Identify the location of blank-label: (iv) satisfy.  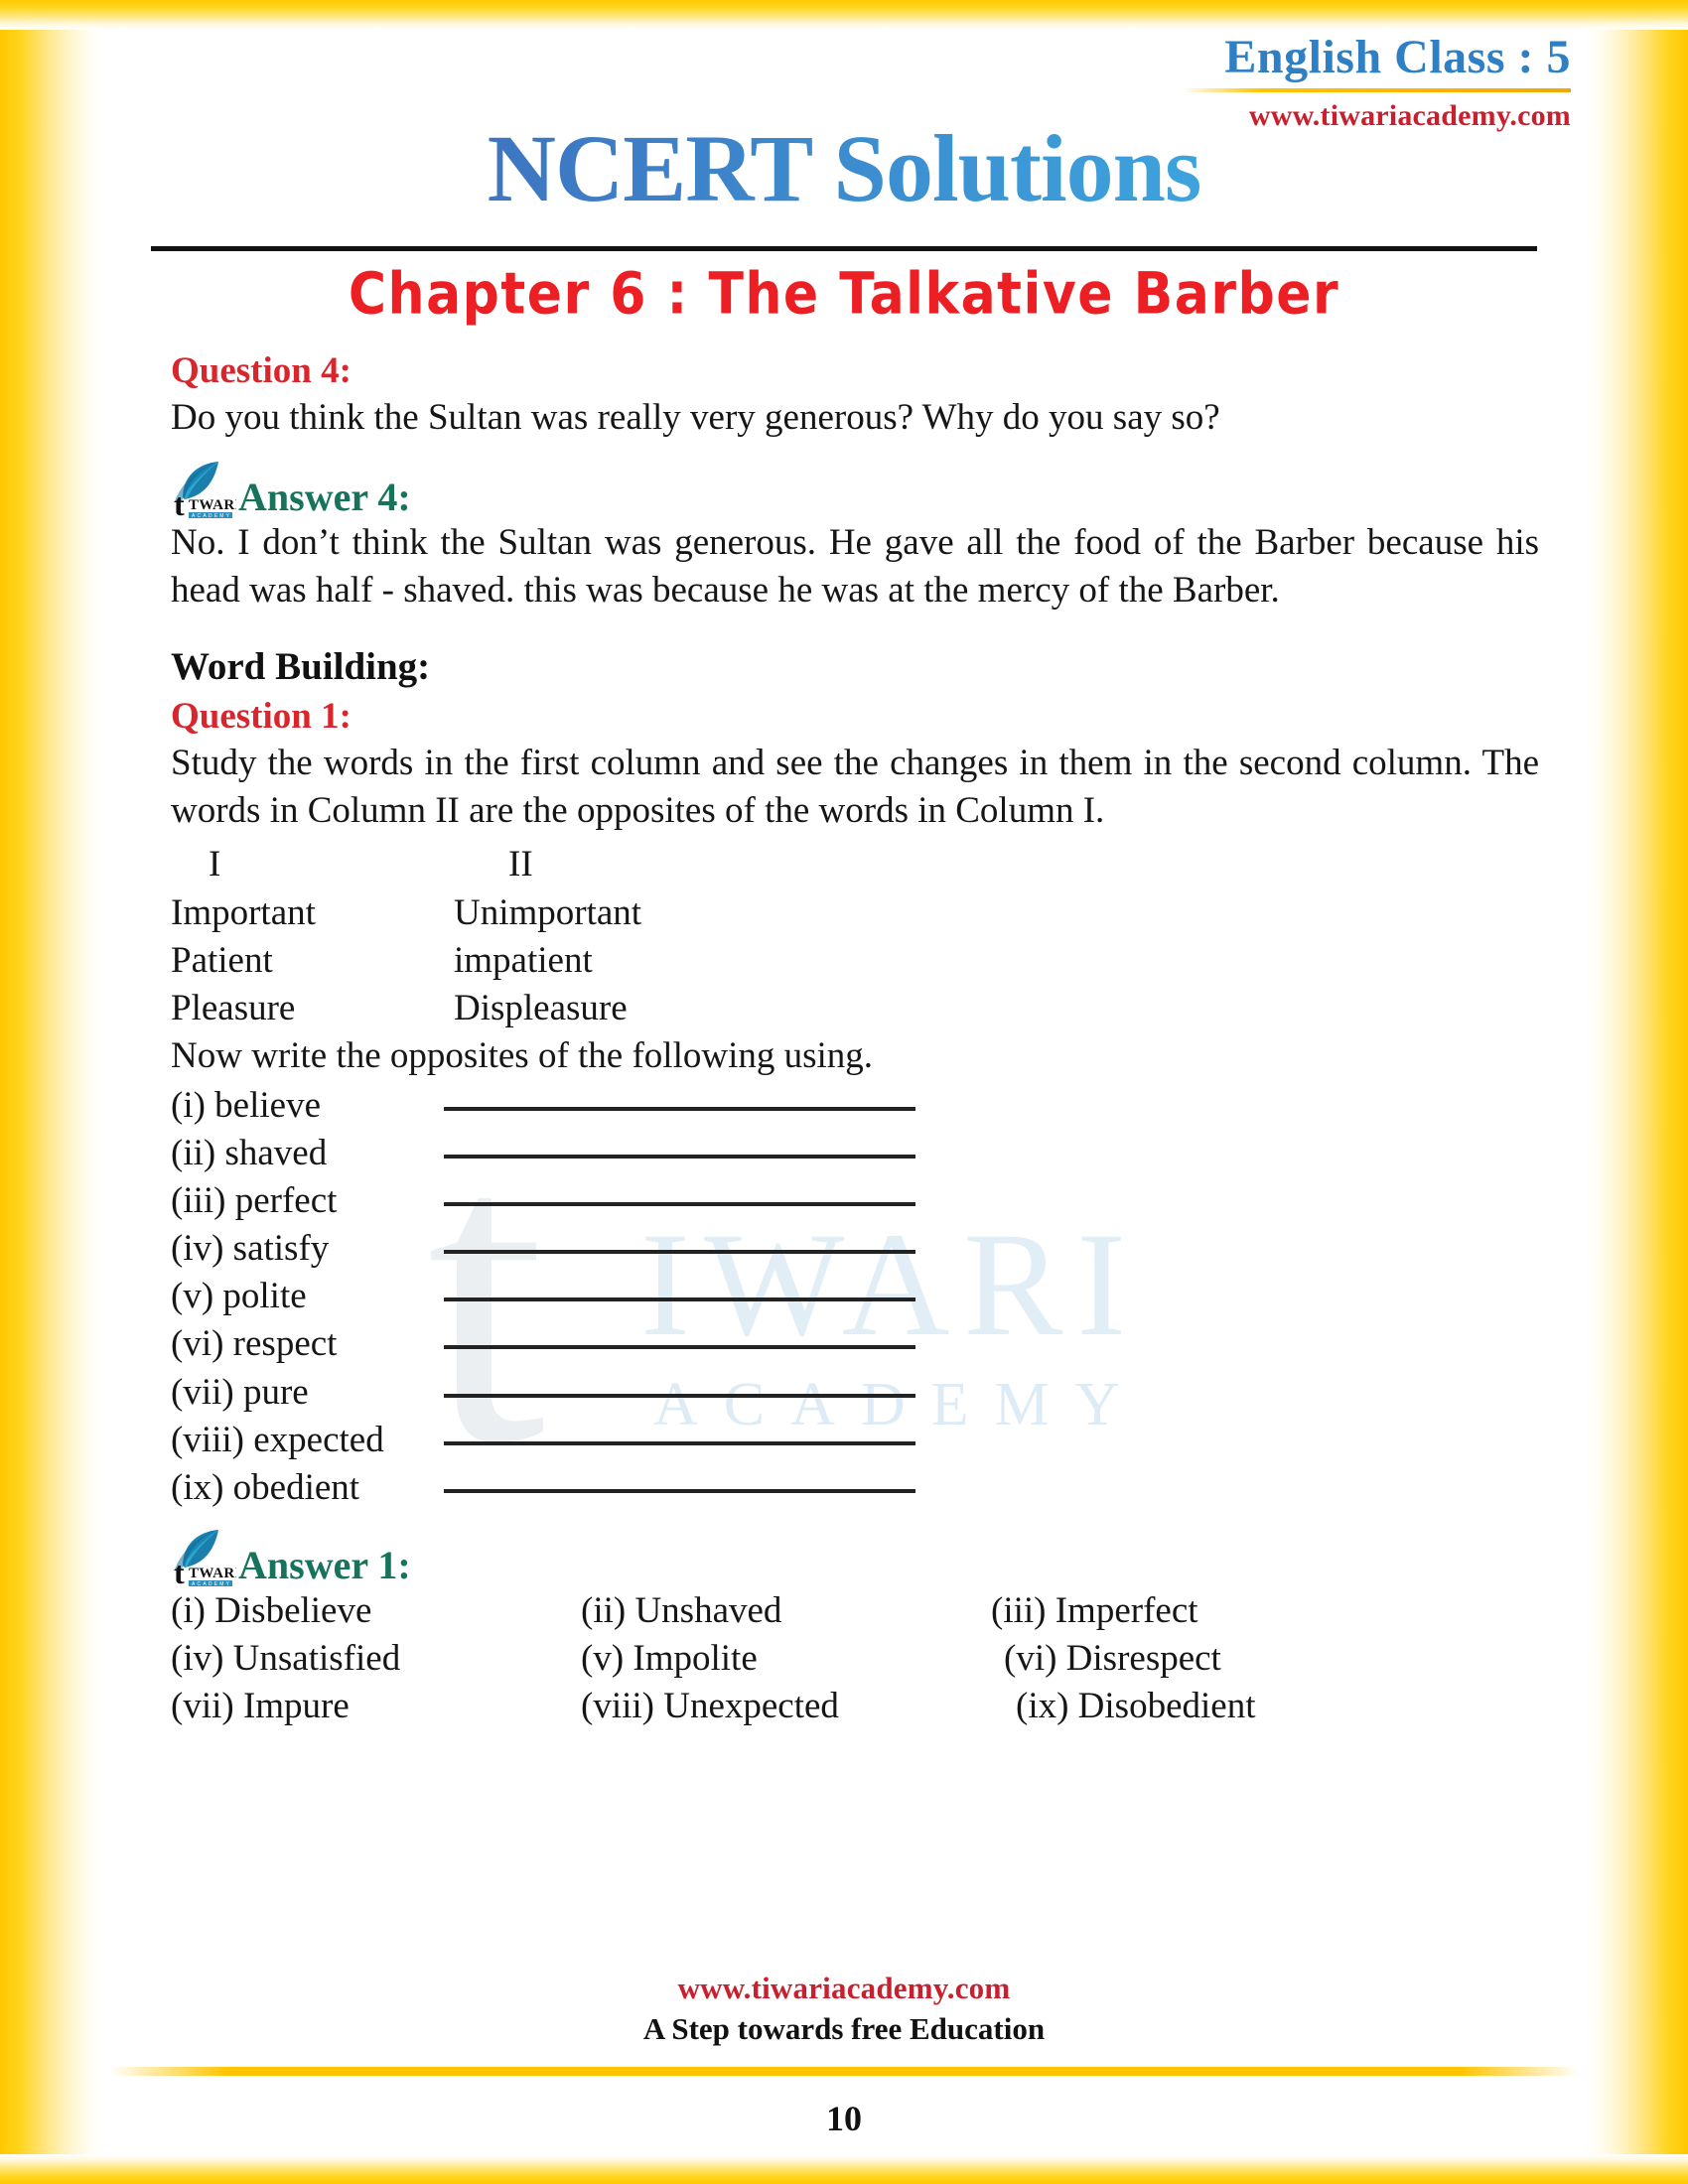
(250, 1249).